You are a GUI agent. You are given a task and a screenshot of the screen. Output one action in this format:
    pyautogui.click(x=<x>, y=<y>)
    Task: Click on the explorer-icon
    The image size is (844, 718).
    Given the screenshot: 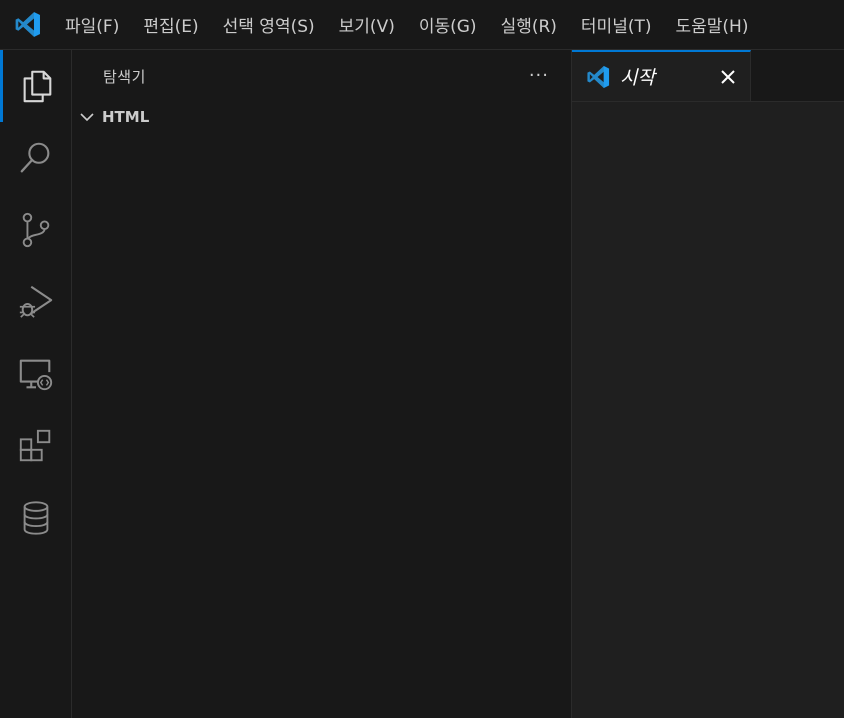 What is the action you would take?
    pyautogui.click(x=37, y=86)
    